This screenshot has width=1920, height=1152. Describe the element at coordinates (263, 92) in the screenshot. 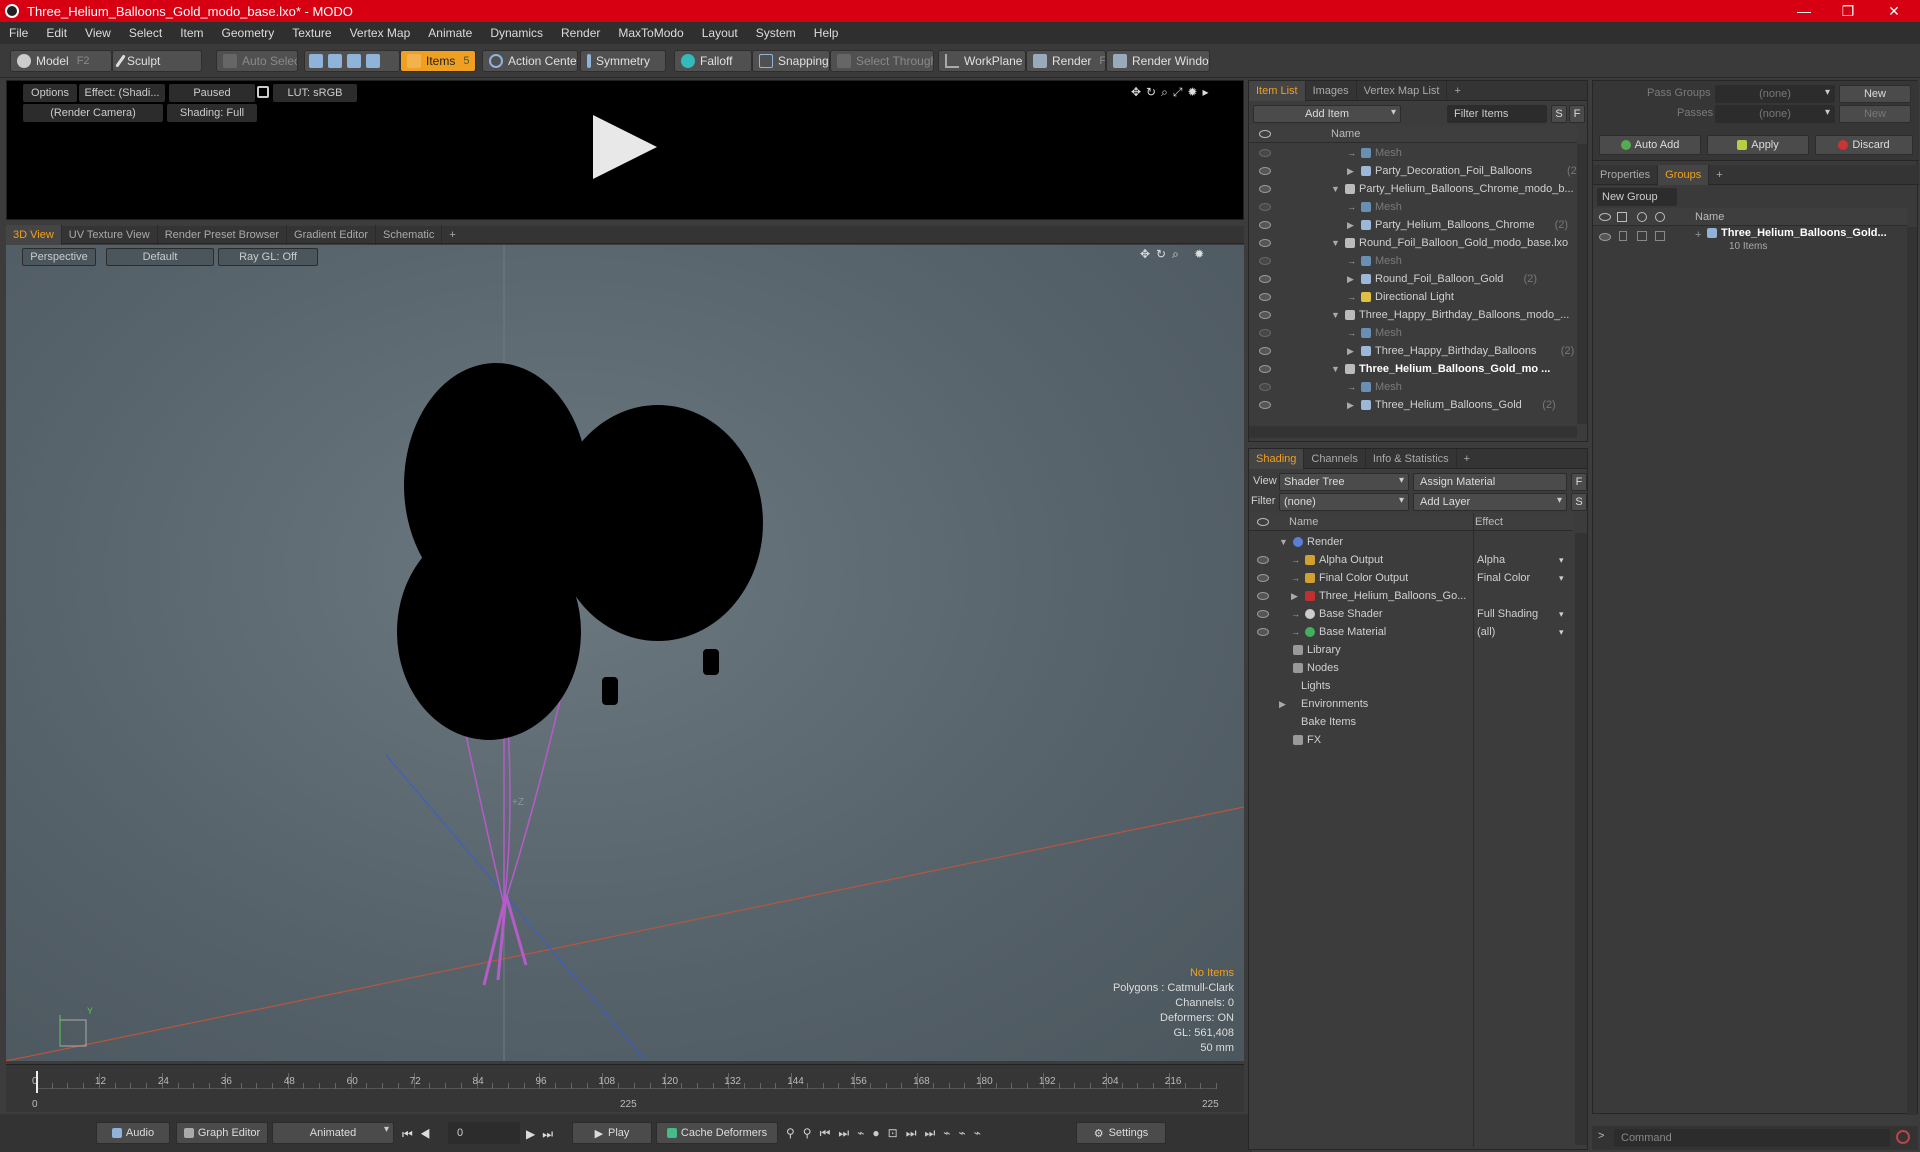

I see `lock-icon` at that location.